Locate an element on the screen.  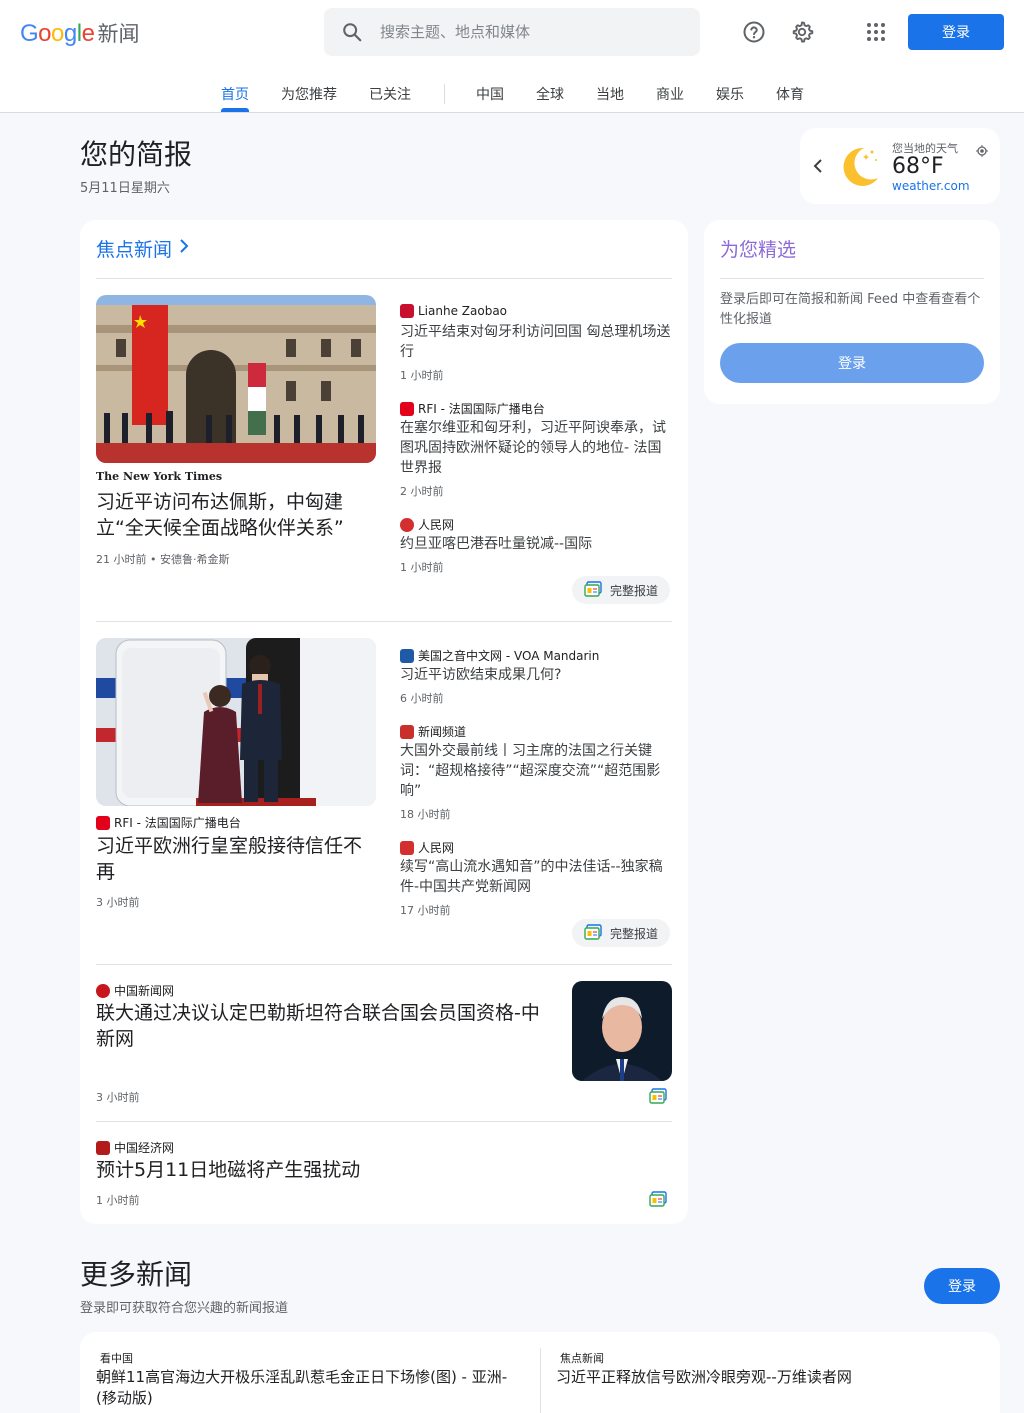
briefing-date: 5月11日星期六 is located at coordinates (125, 188).